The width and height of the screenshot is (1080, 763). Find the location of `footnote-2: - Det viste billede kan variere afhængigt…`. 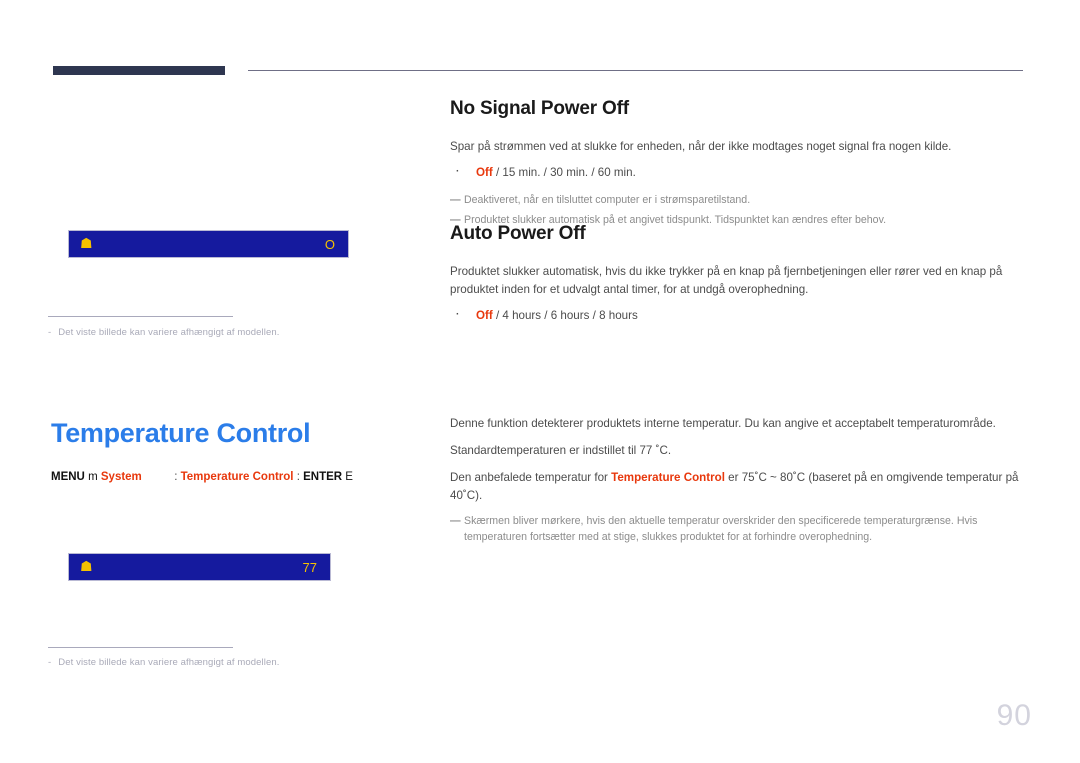

footnote-2: - Det viste billede kan variere afhængigt… is located at coordinates (163, 662).